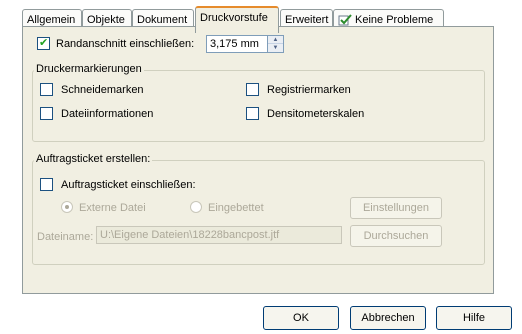 This screenshot has width=522, height=334. Describe the element at coordinates (65, 237) in the screenshot. I see `filename-label: Dateiname:` at that location.